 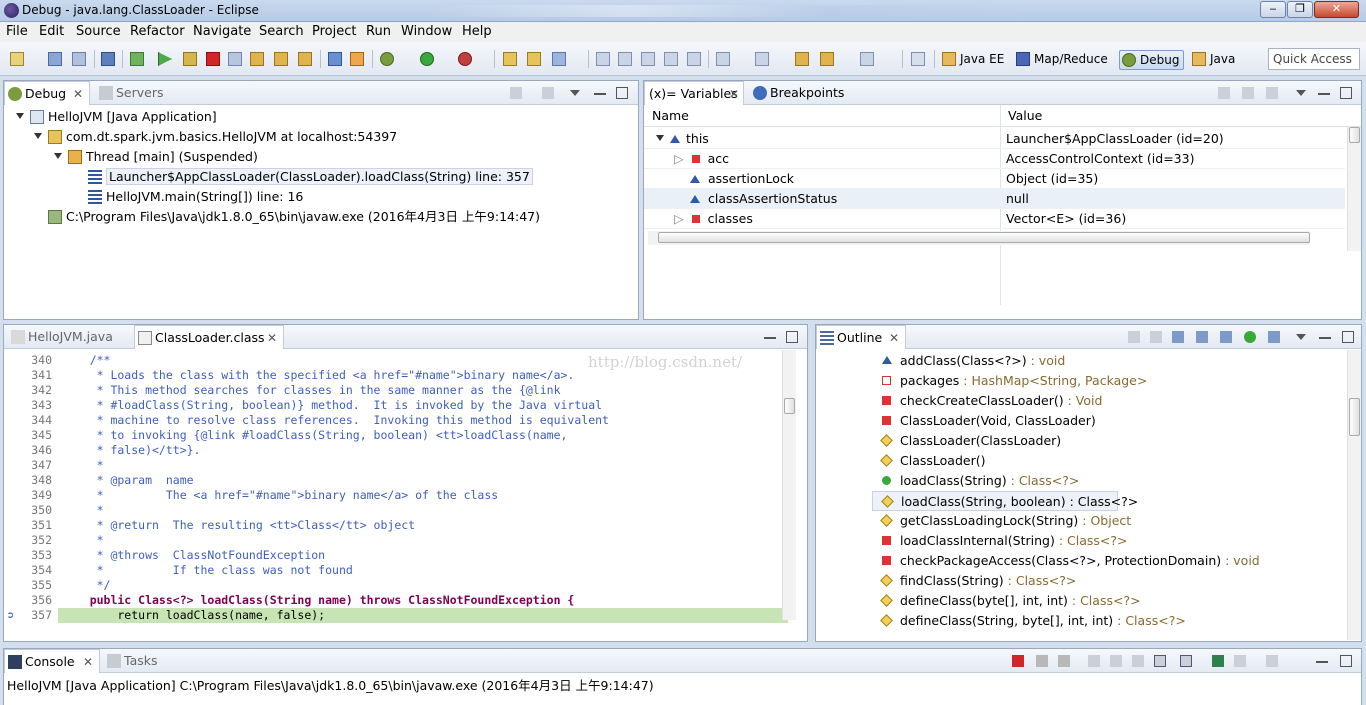 I want to click on edit-icon, so click(x=625, y=59).